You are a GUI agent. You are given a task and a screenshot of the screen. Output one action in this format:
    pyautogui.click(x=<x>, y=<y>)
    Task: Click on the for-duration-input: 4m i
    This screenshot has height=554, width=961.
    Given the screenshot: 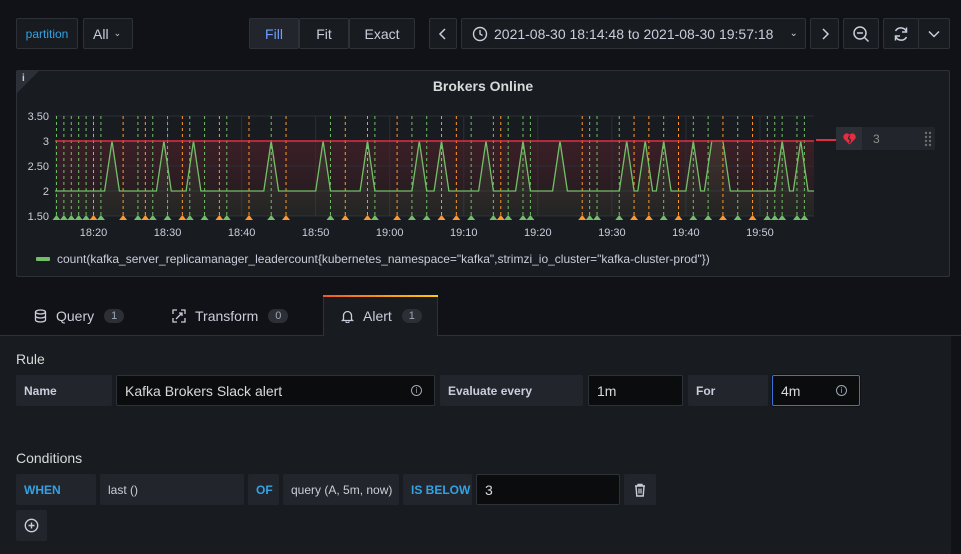 What is the action you would take?
    pyautogui.click(x=816, y=390)
    